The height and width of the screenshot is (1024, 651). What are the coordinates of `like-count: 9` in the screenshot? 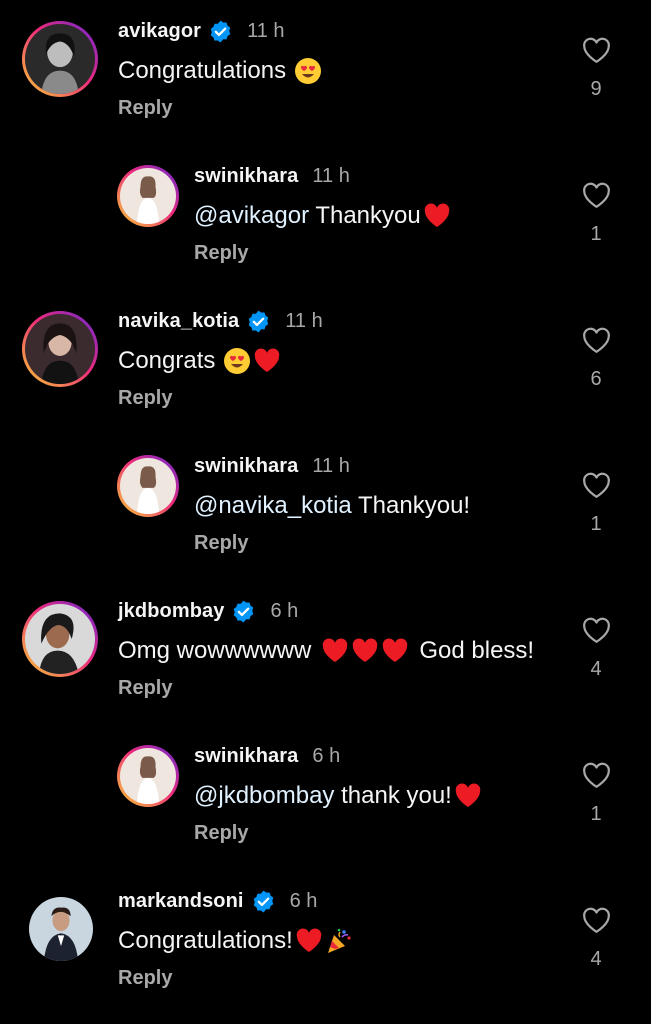 It's located at (596, 89).